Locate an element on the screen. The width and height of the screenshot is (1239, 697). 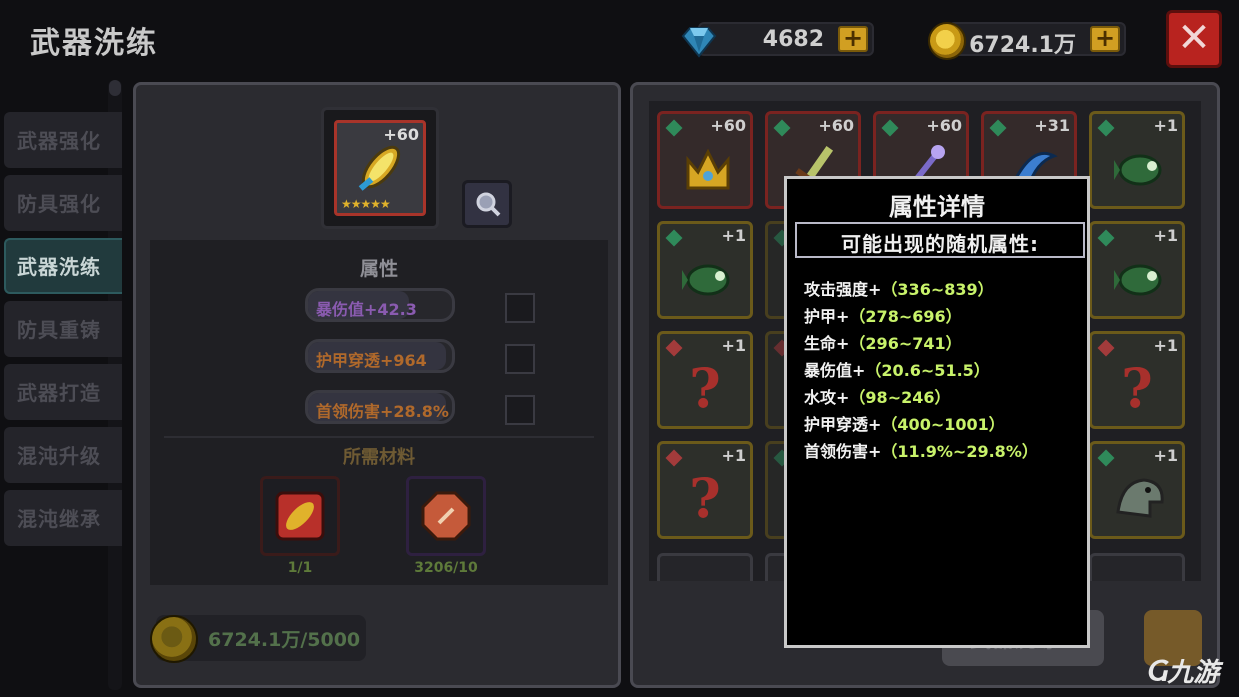
attribute-pill-3: 首领伤害+28.8% is located at coordinates (380, 407).